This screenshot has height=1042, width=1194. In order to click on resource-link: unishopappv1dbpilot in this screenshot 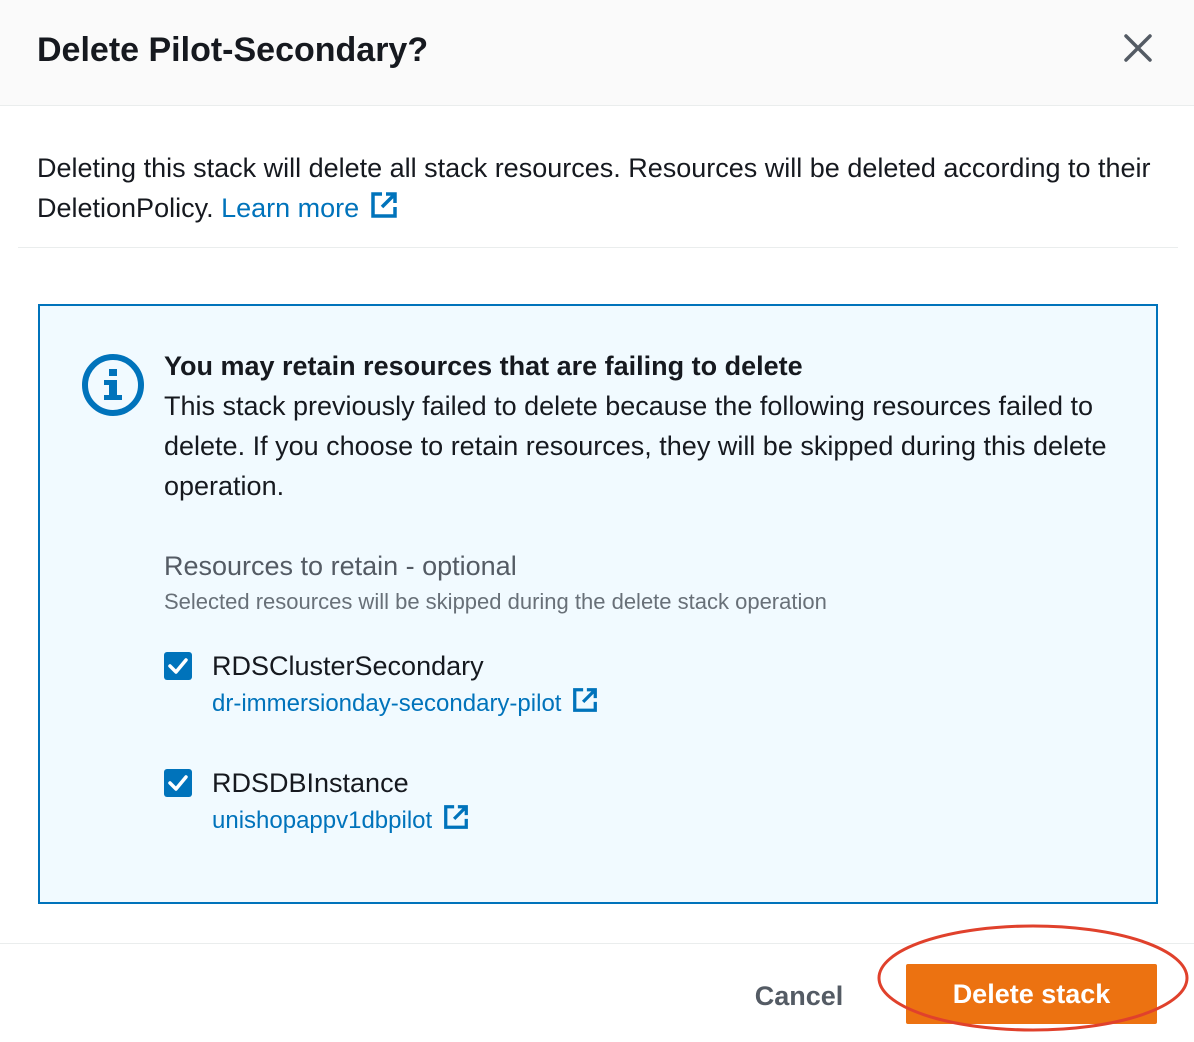, I will do `click(341, 819)`.